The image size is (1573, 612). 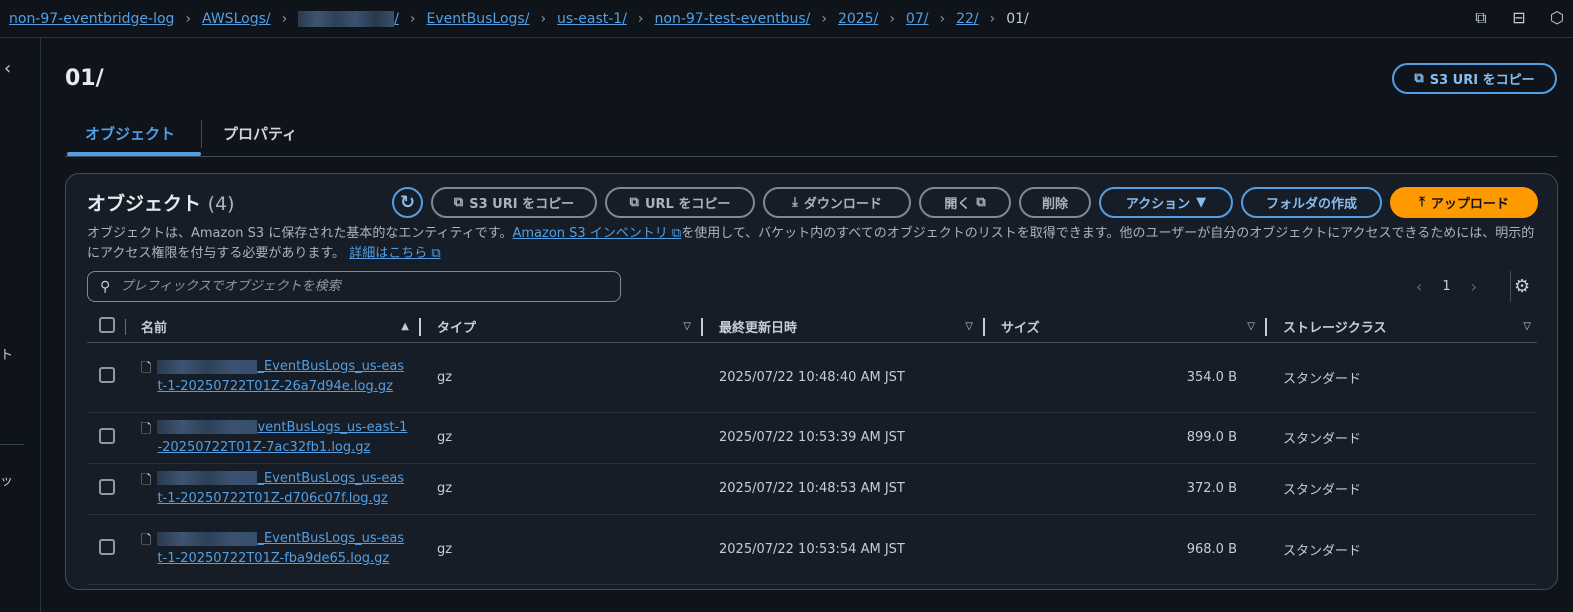 I want to click on breadcrumb-item: 01/, so click(x=1017, y=18).